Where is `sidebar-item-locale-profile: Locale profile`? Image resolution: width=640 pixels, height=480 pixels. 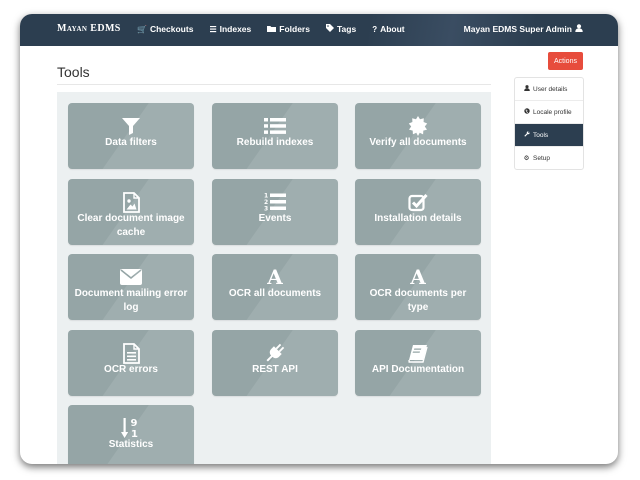 sidebar-item-locale-profile: Locale profile is located at coordinates (549, 112).